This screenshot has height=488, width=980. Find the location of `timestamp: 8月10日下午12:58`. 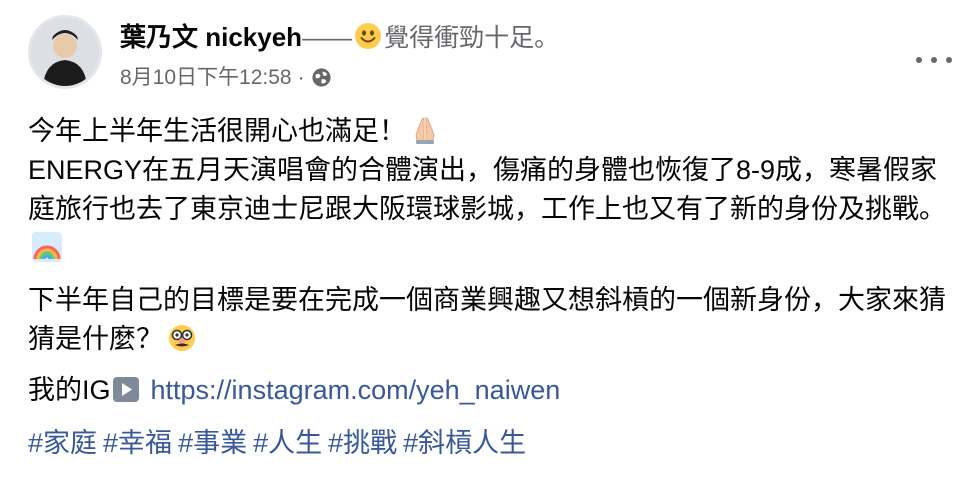

timestamp: 8月10日下午12:58 is located at coordinates (206, 77).